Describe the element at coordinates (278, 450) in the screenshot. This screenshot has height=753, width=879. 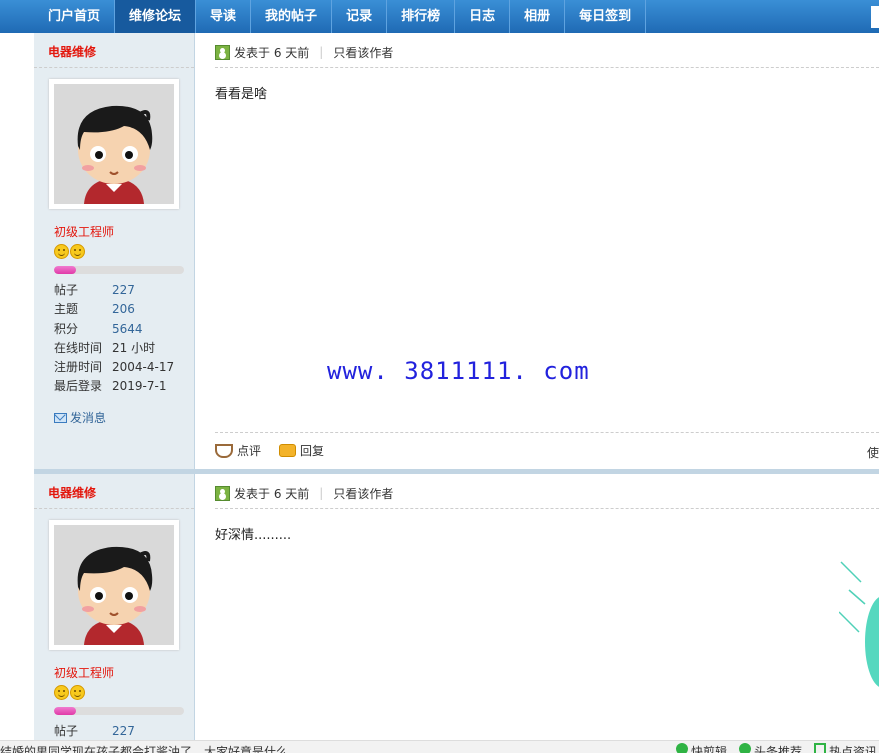
I see `post-actions: 点评 回复` at that location.